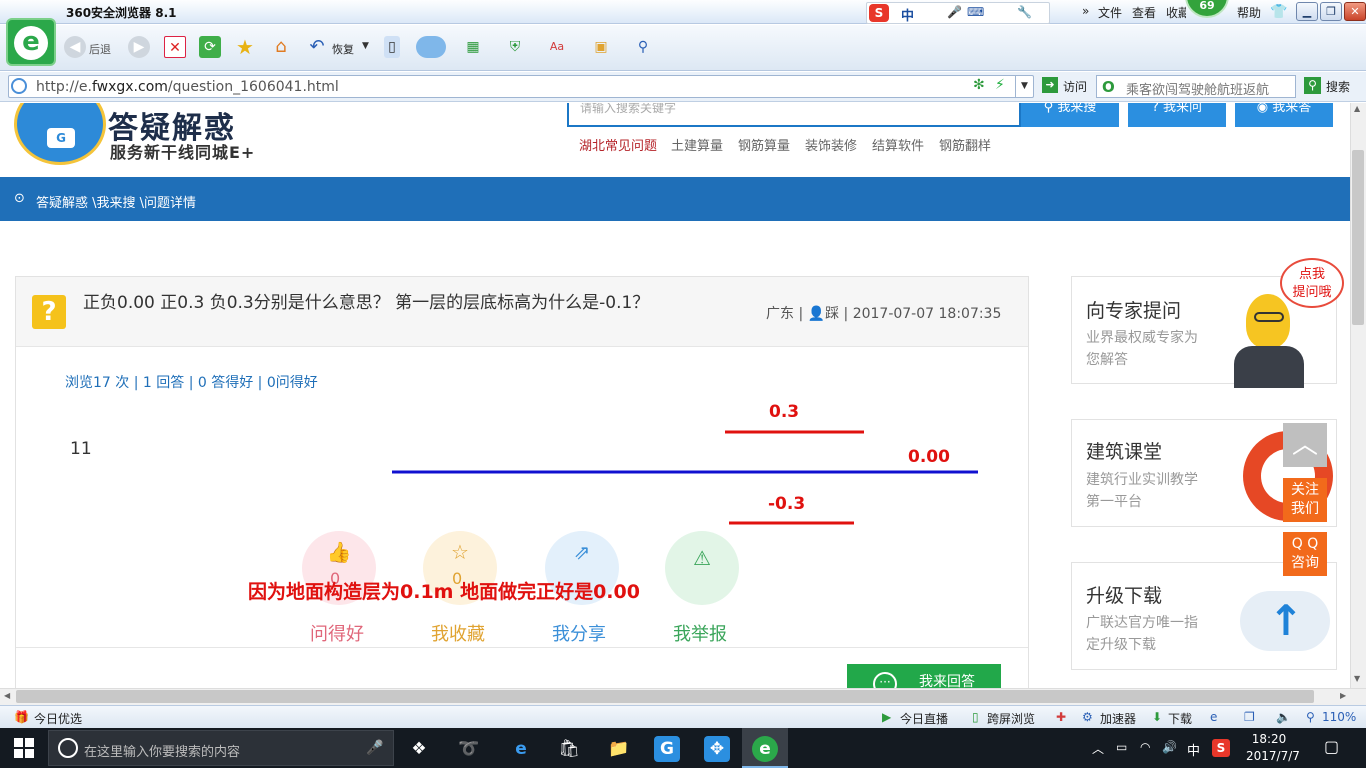 The height and width of the screenshot is (768, 1366). I want to click on accelerator-link: 加速器, so click(1118, 718).